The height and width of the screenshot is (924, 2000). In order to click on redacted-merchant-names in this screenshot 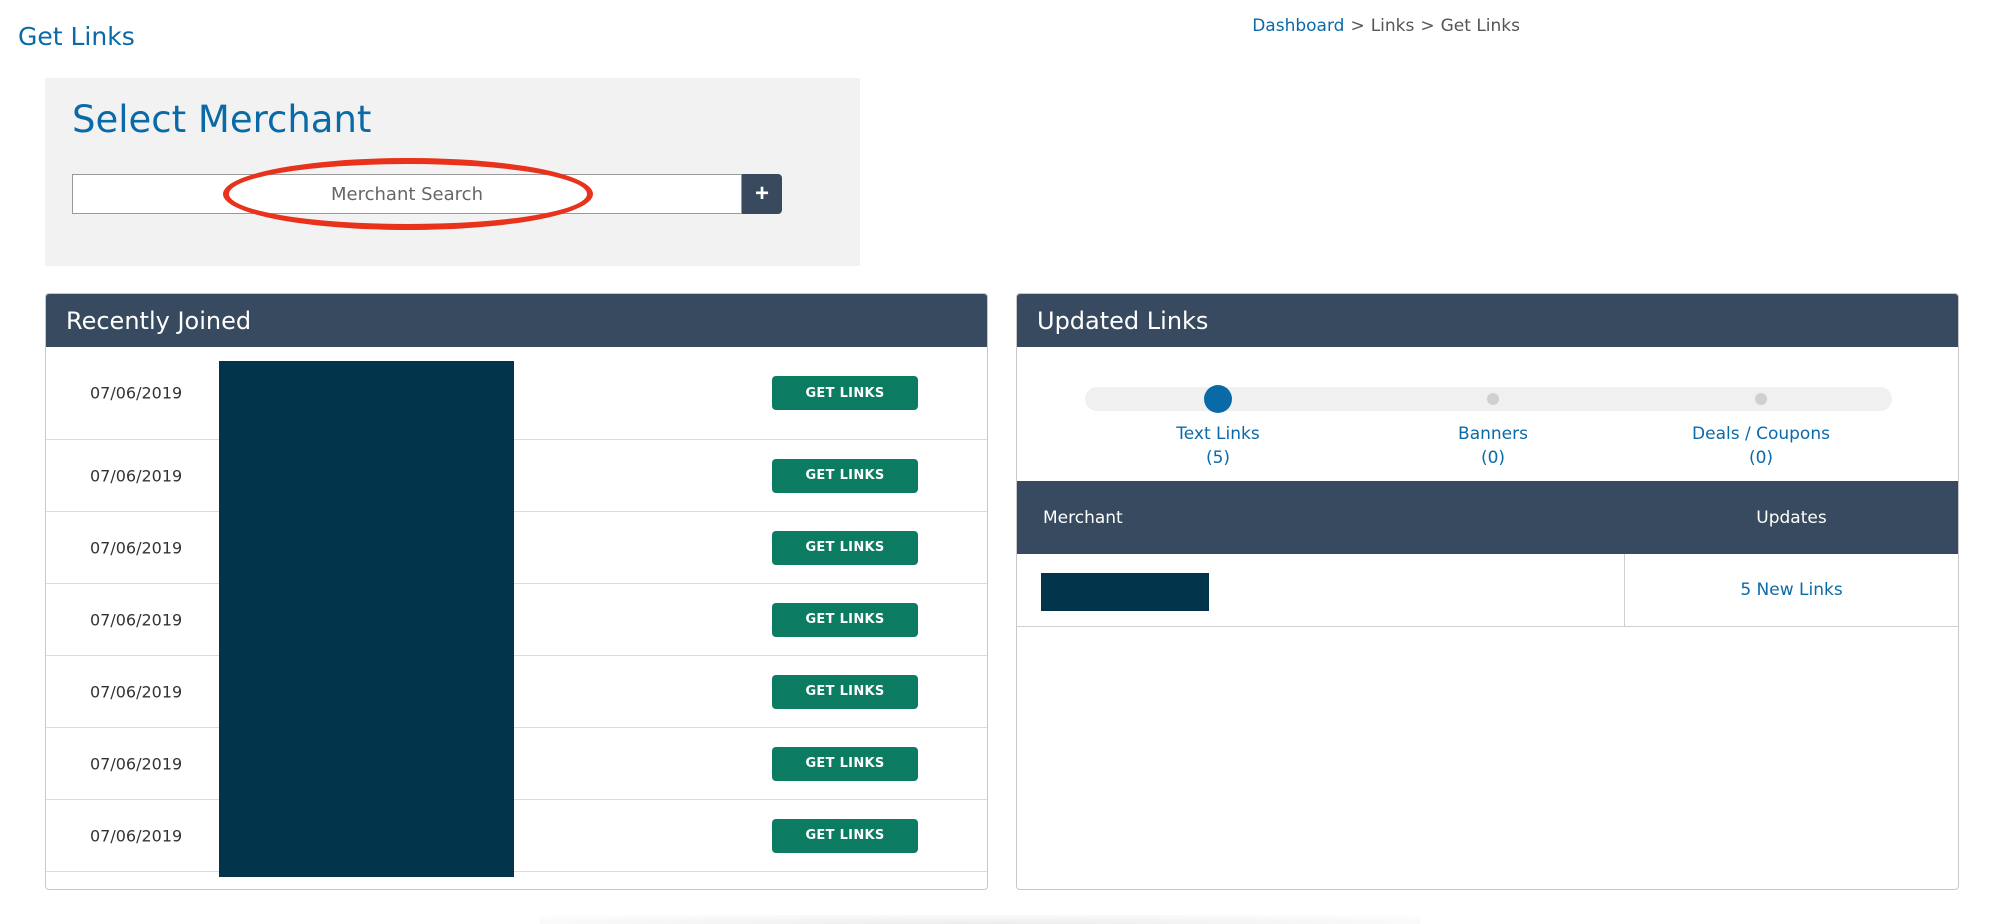, I will do `click(366, 619)`.